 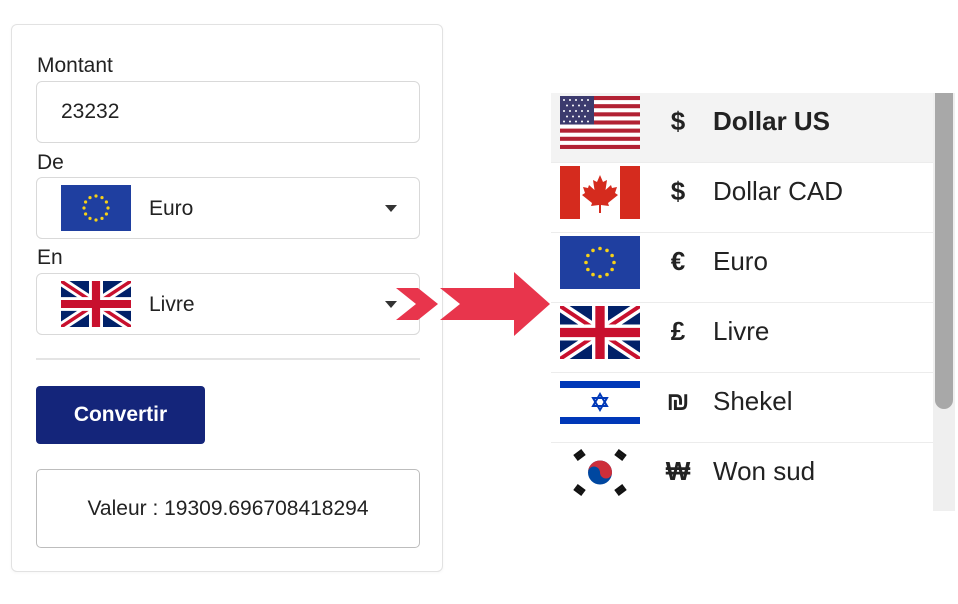 I want to click on currency-name: Shekel, so click(x=753, y=401).